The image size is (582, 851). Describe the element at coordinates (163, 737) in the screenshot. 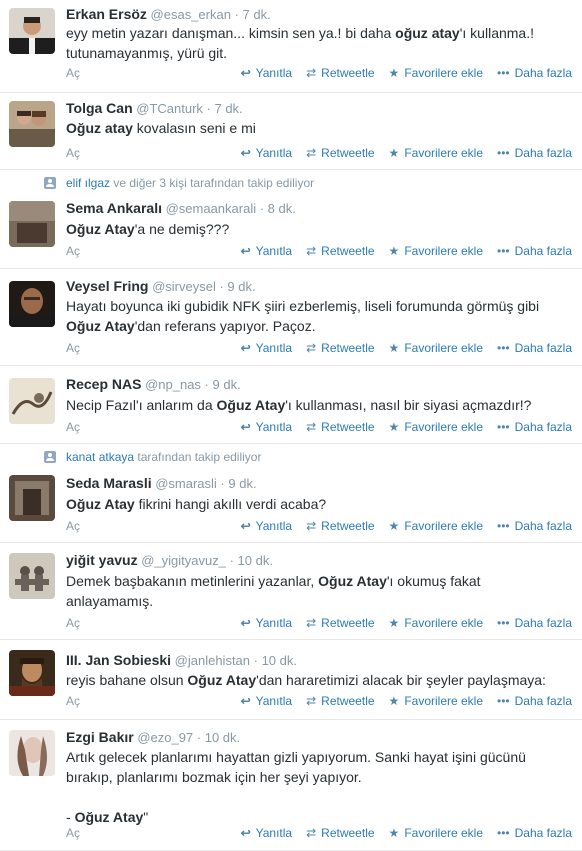

I see `username: @ezo_97` at that location.